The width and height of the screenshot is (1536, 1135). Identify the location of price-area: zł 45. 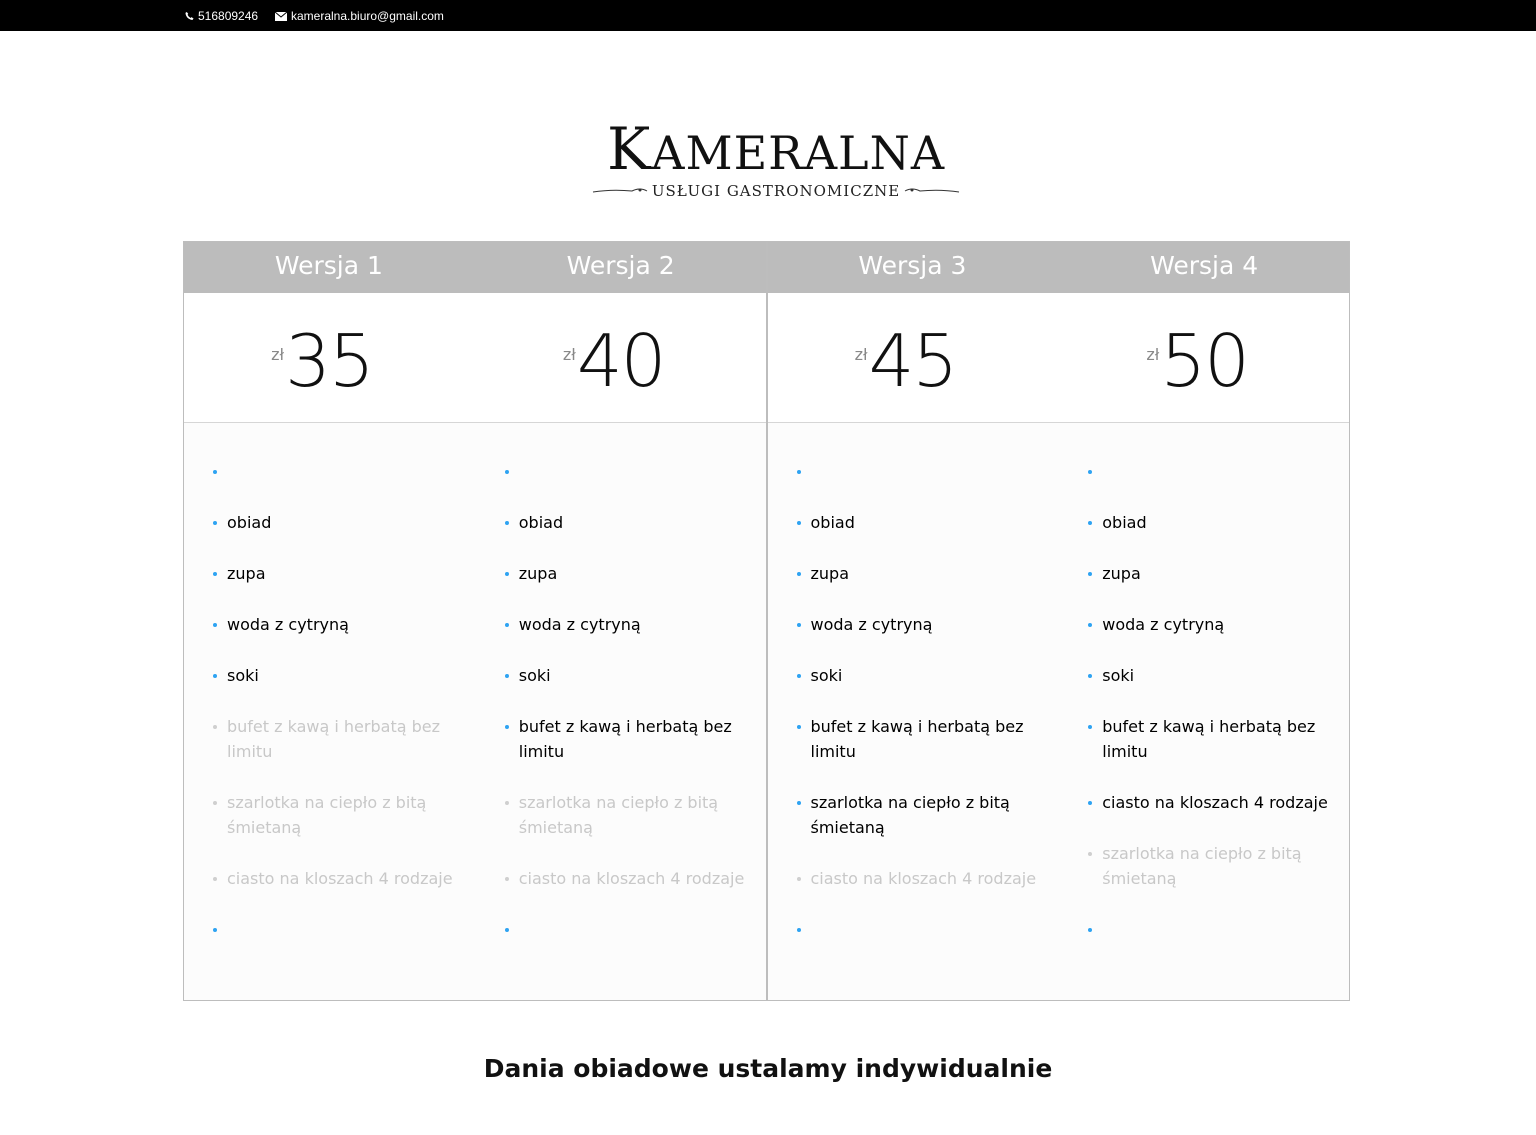
(912, 358).